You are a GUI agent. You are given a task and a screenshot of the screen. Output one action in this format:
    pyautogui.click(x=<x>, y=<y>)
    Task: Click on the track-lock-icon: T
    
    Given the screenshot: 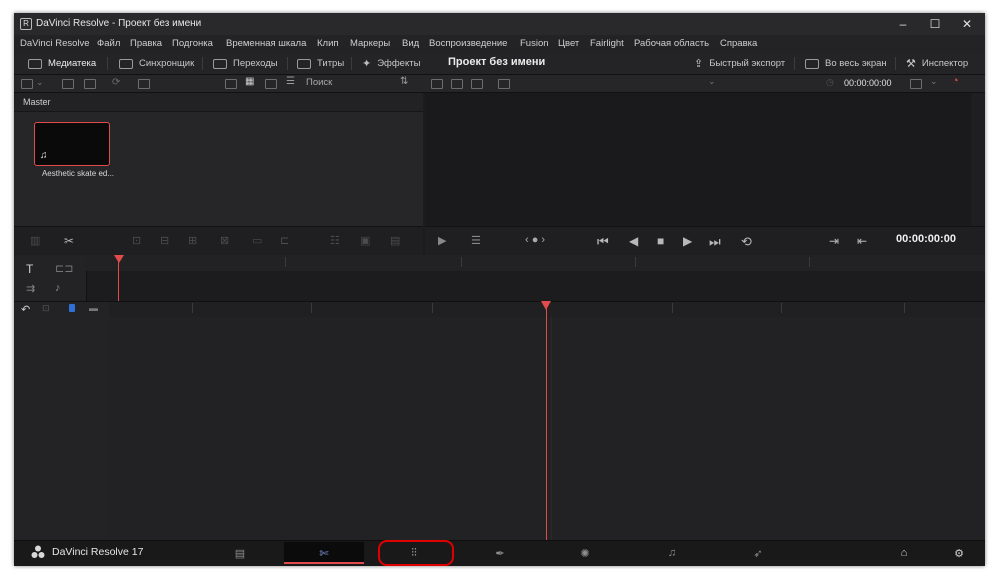 What is the action you would take?
    pyautogui.click(x=29, y=269)
    